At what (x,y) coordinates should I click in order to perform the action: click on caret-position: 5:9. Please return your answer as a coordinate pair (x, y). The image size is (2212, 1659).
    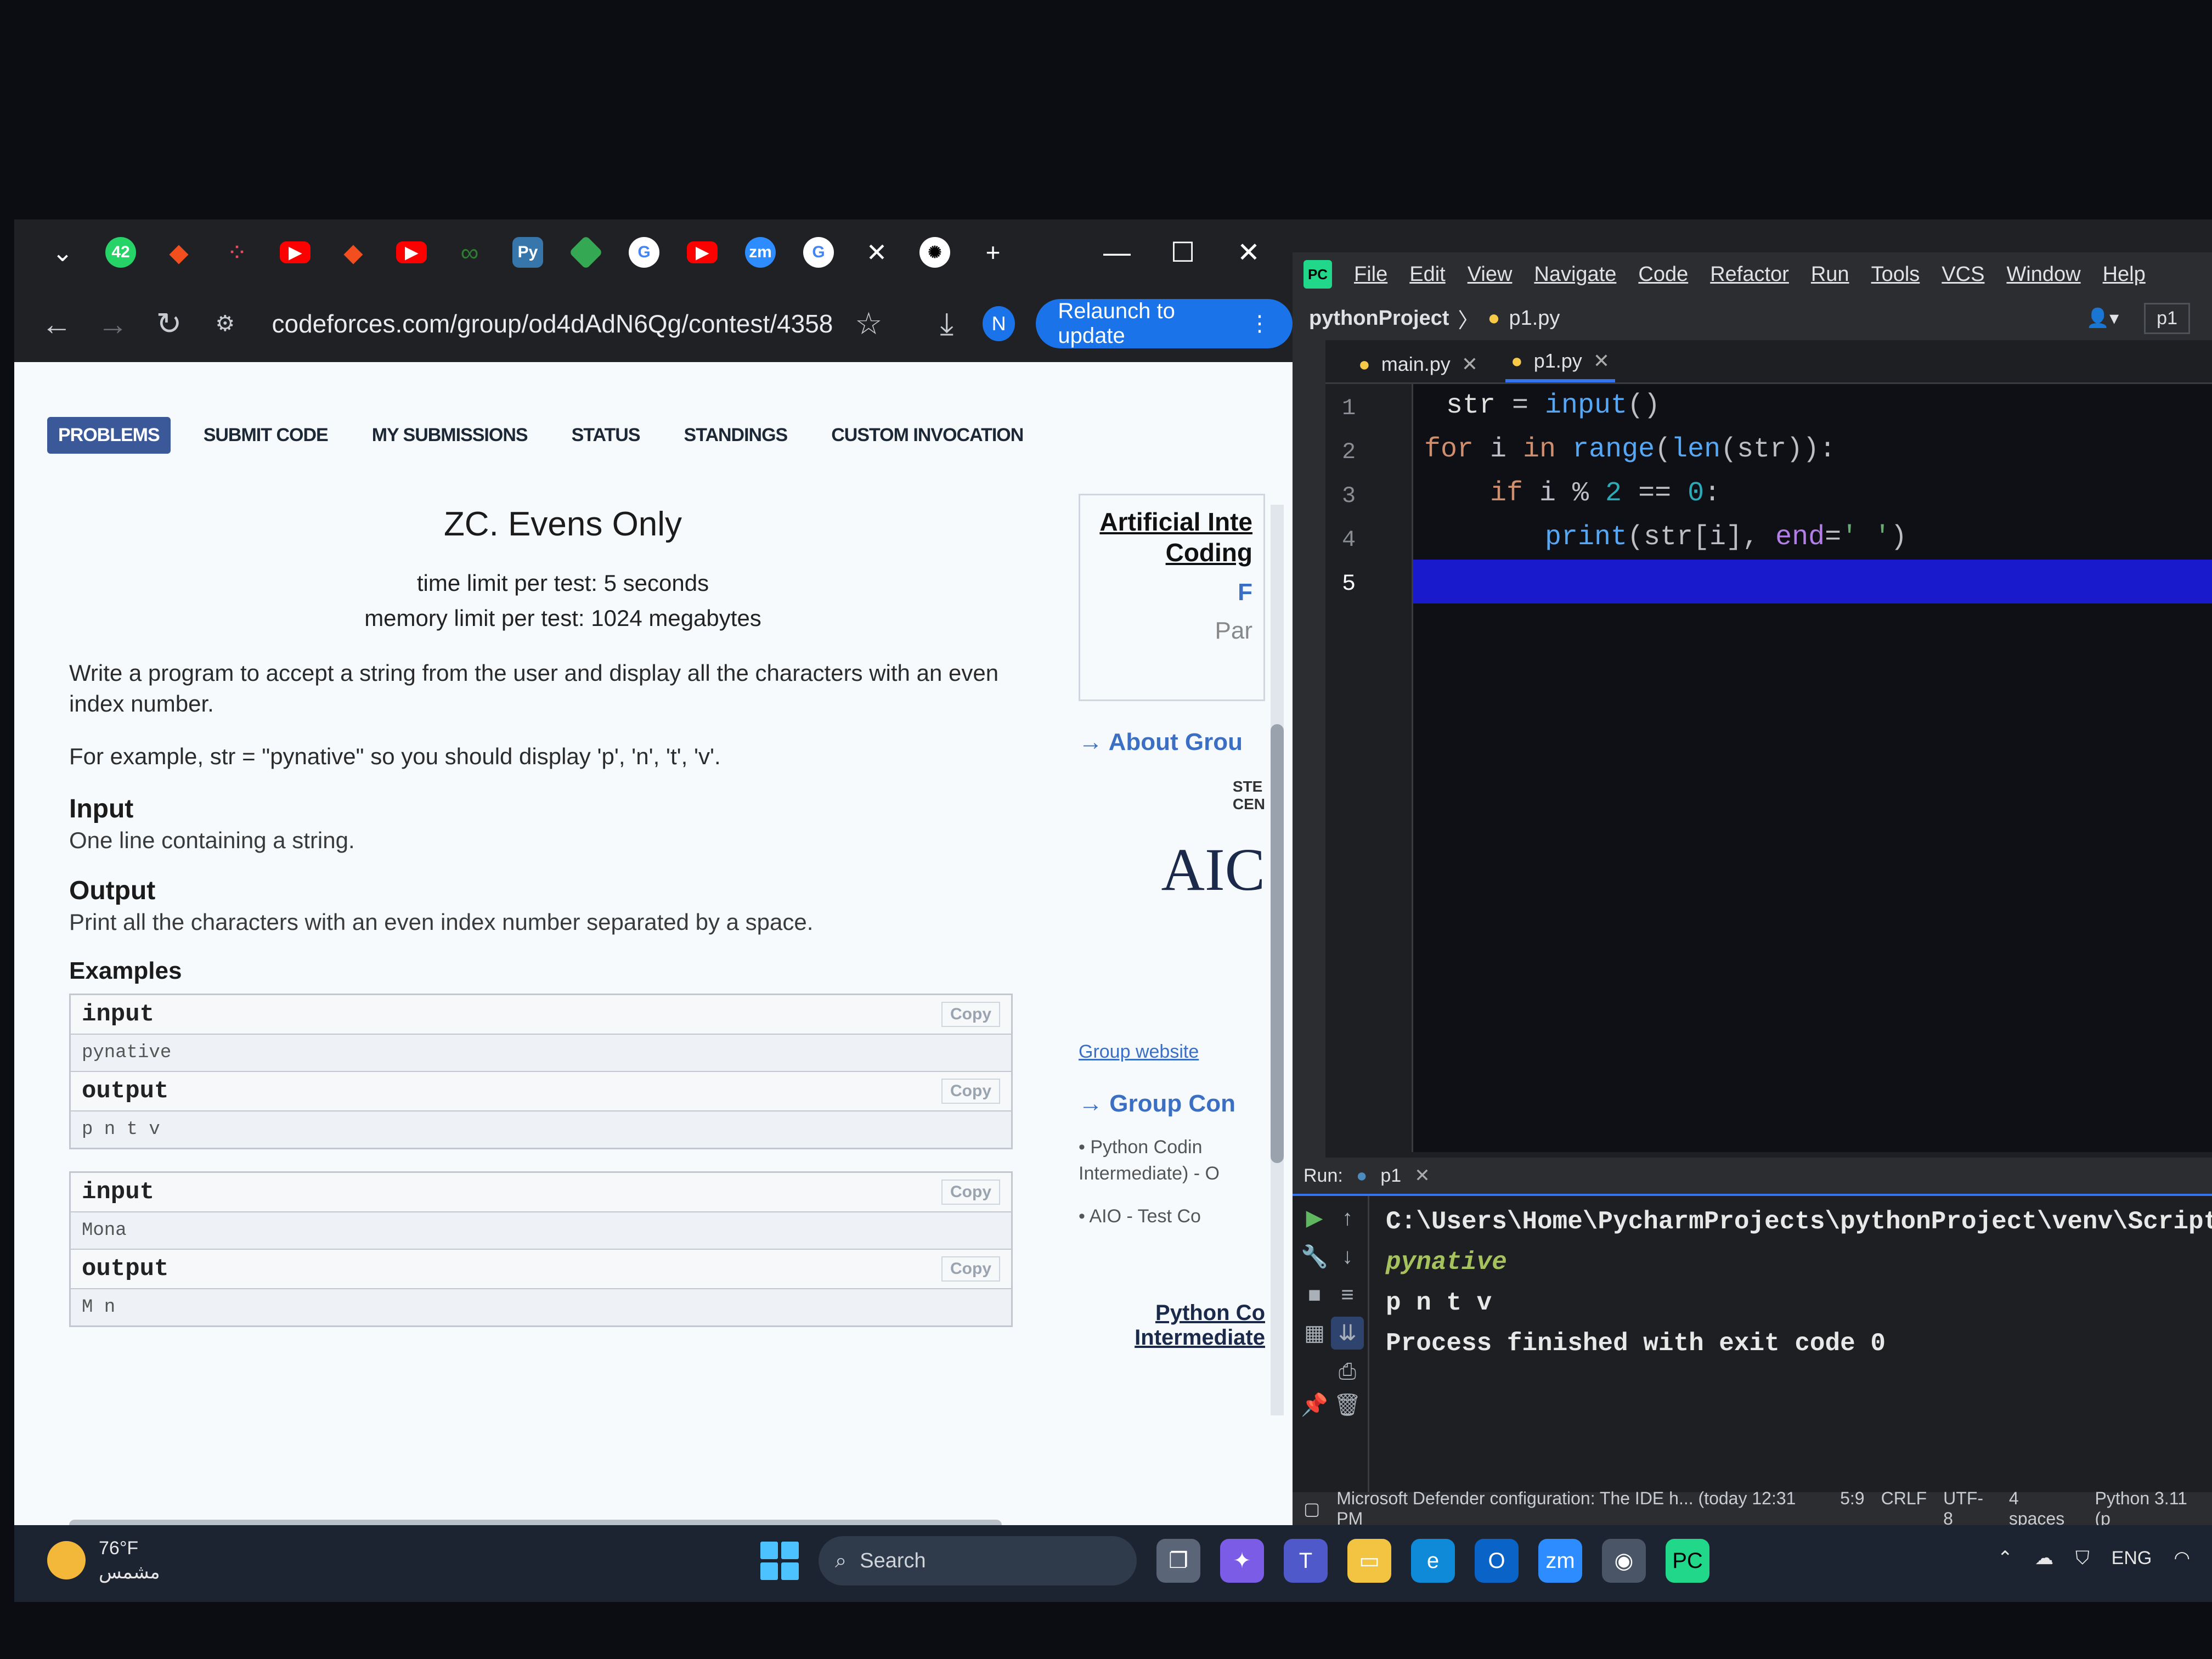
    Looking at the image, I should click on (1852, 1506).